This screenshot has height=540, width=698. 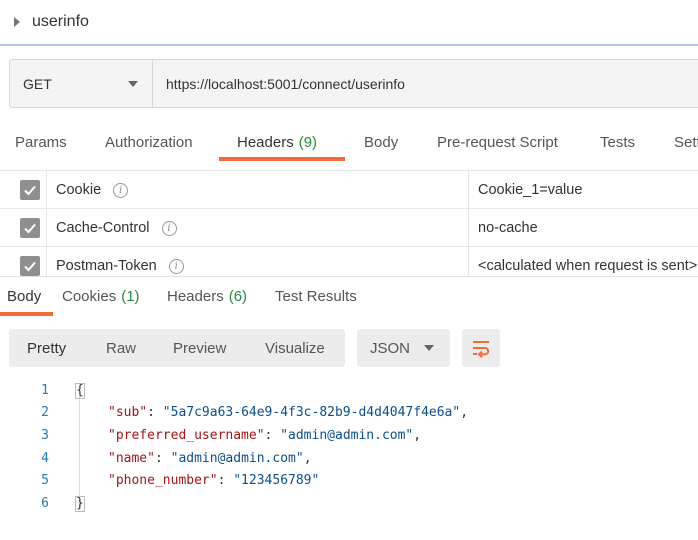 I want to click on view-pretty-button: Pretty, so click(x=46, y=348).